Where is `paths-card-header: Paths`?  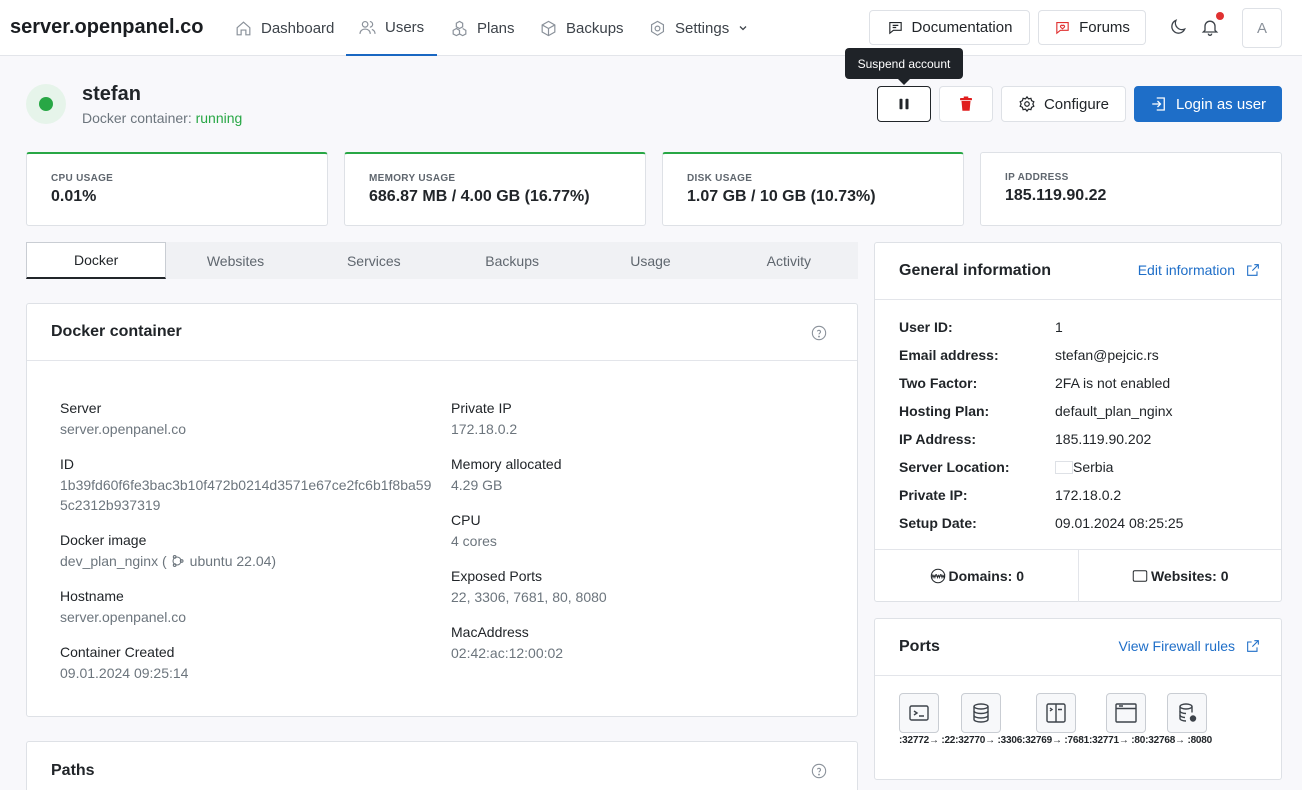 paths-card-header: Paths is located at coordinates (442, 766).